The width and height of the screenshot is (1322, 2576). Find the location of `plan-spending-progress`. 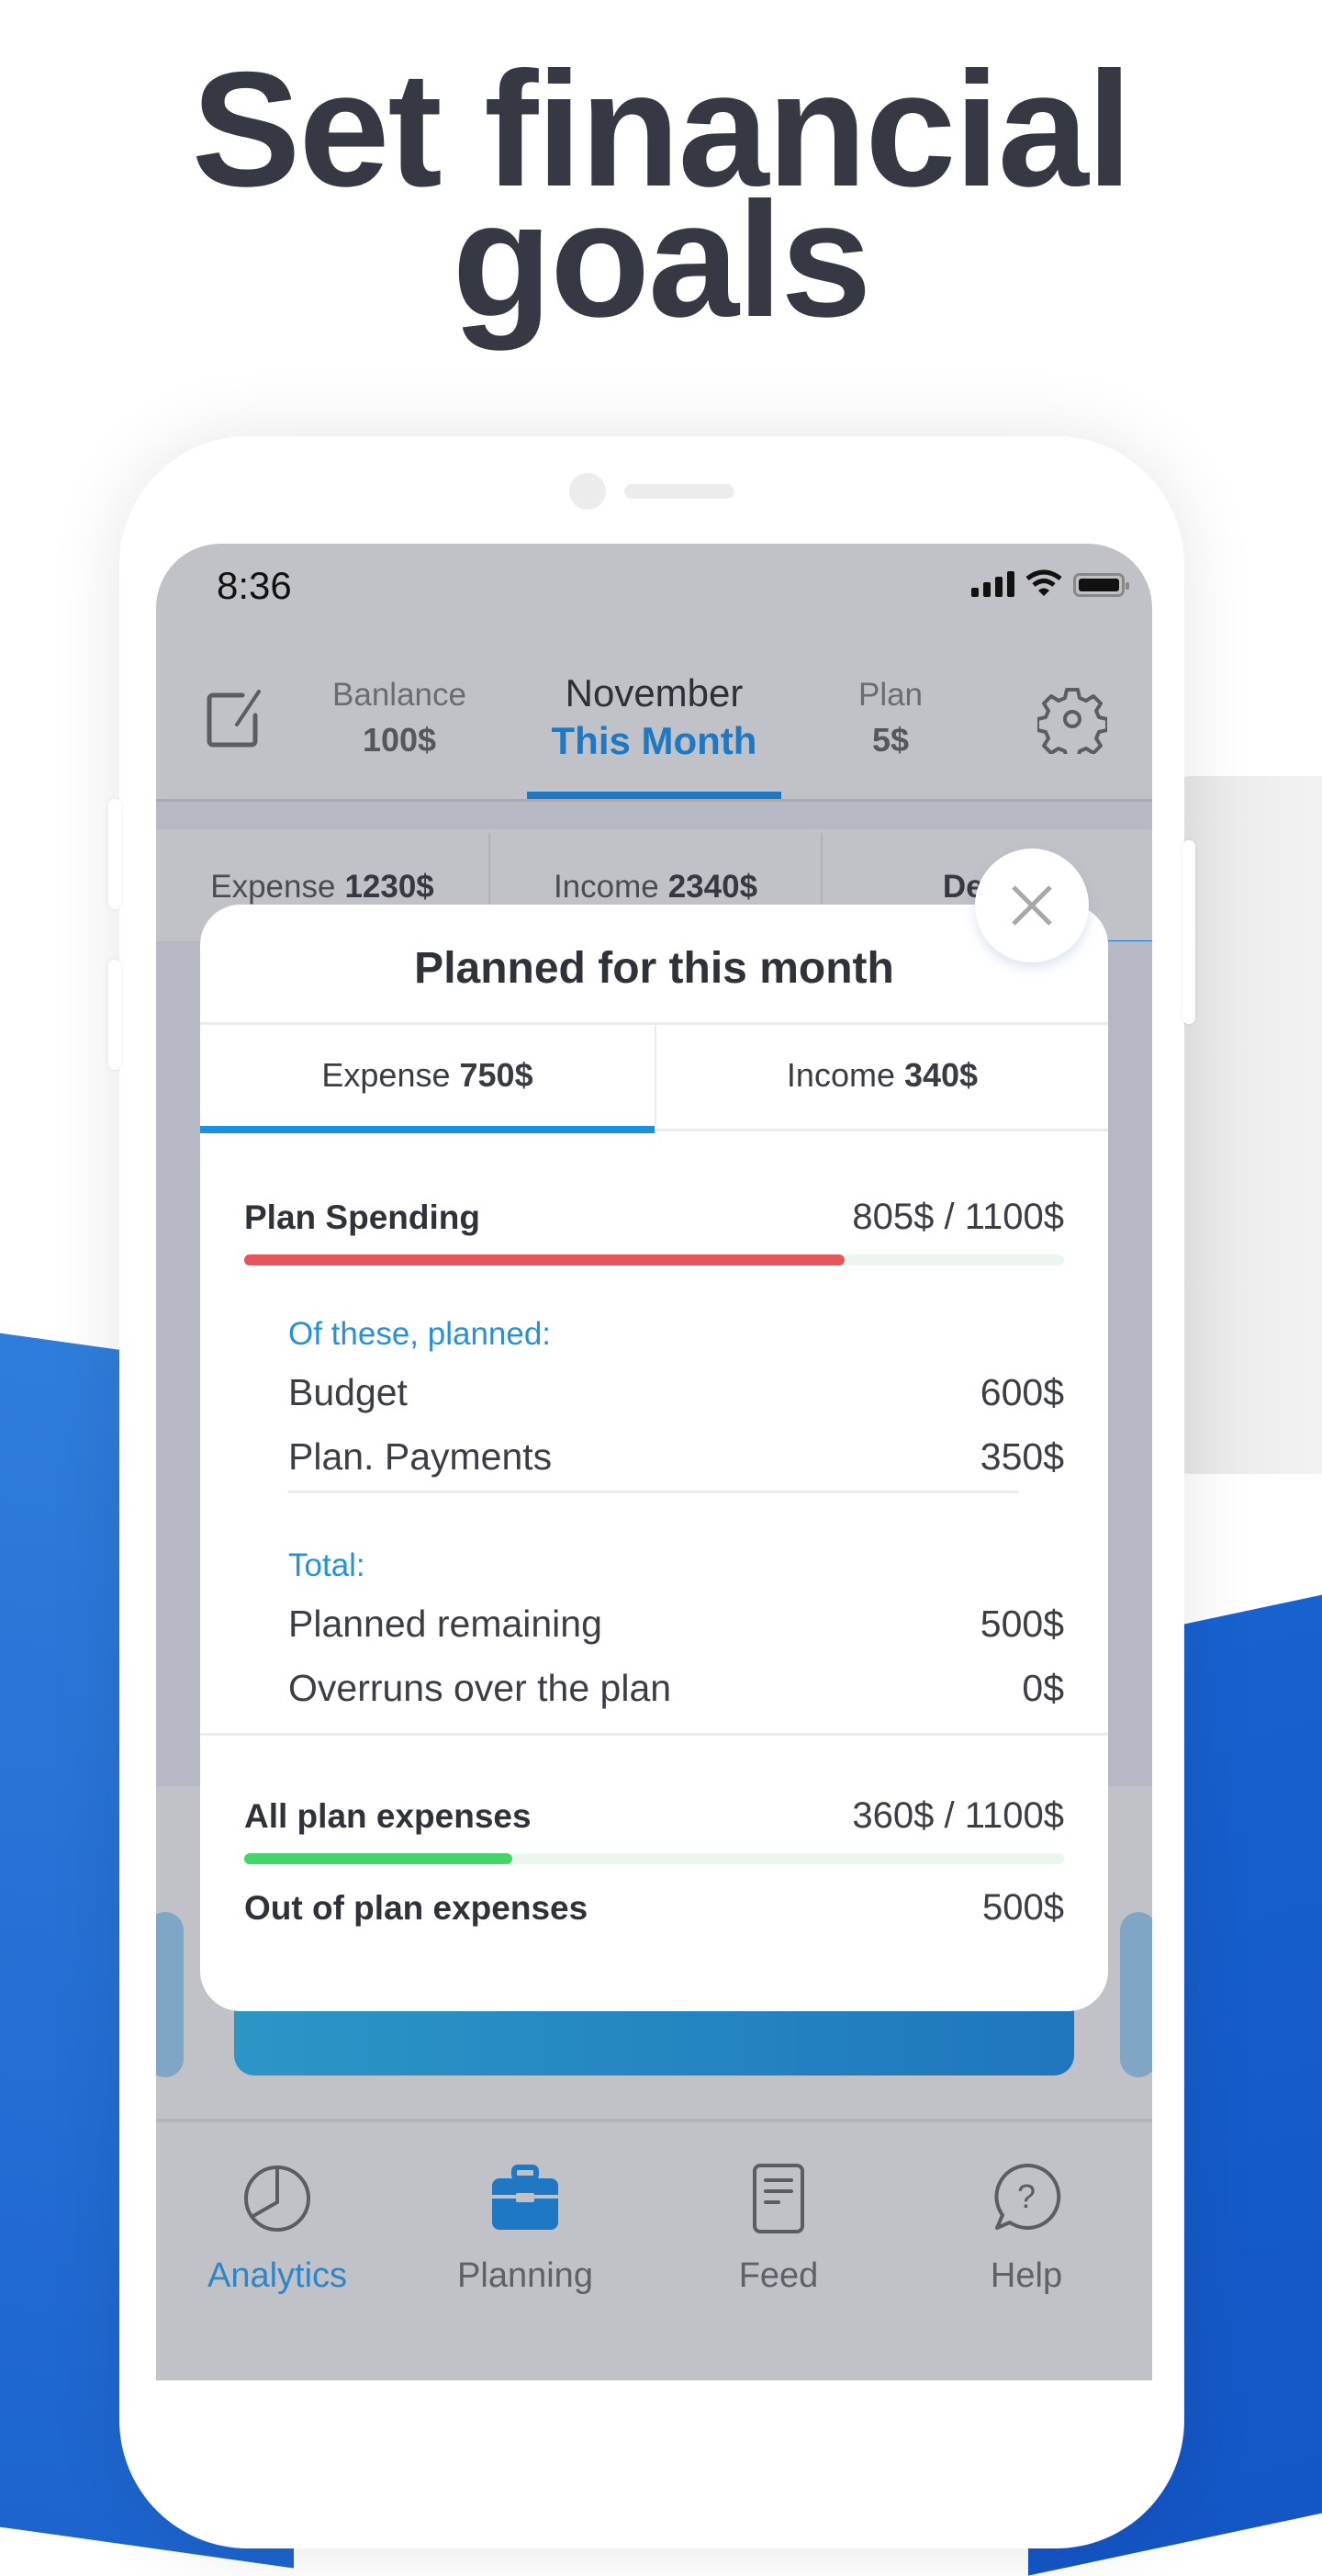

plan-spending-progress is located at coordinates (654, 1260).